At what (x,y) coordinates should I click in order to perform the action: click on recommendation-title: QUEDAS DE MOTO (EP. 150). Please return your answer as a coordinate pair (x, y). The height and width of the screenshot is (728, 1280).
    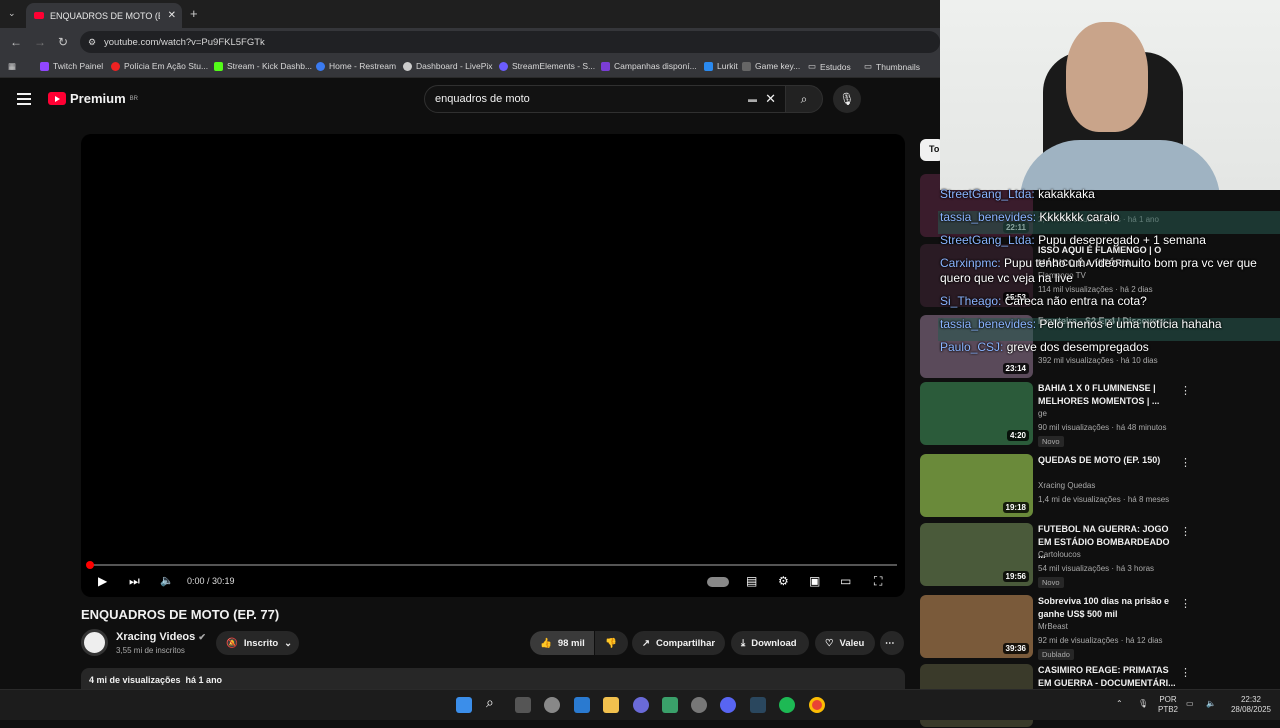
    Looking at the image, I should click on (1108, 460).